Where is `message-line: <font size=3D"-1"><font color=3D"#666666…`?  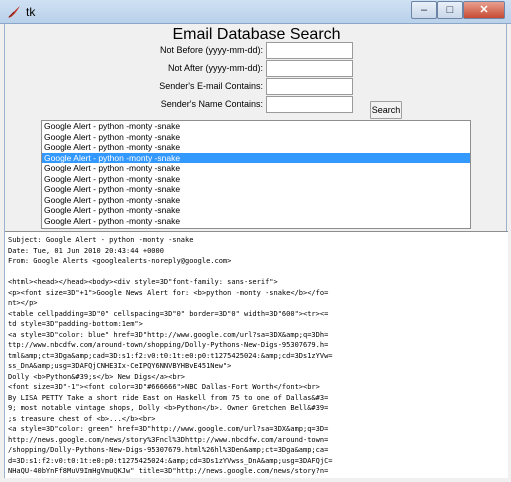
message-line: <font size=3D"-1"><font color=3D"#666666… is located at coordinates (164, 387).